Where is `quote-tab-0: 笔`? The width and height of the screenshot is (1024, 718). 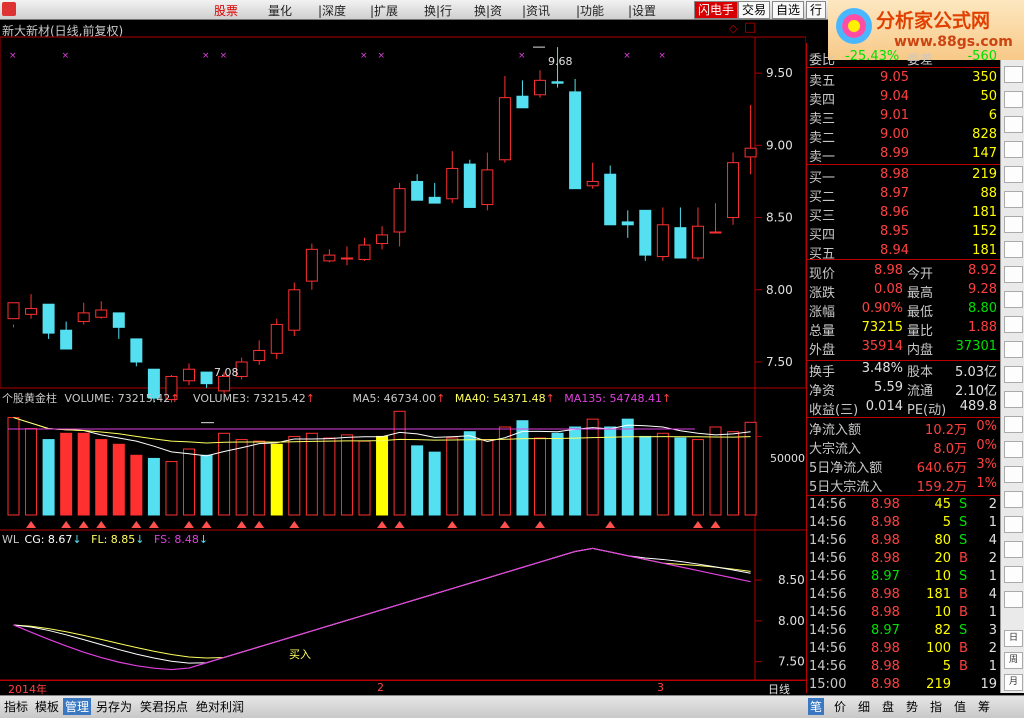 quote-tab-0: 笔 is located at coordinates (816, 706).